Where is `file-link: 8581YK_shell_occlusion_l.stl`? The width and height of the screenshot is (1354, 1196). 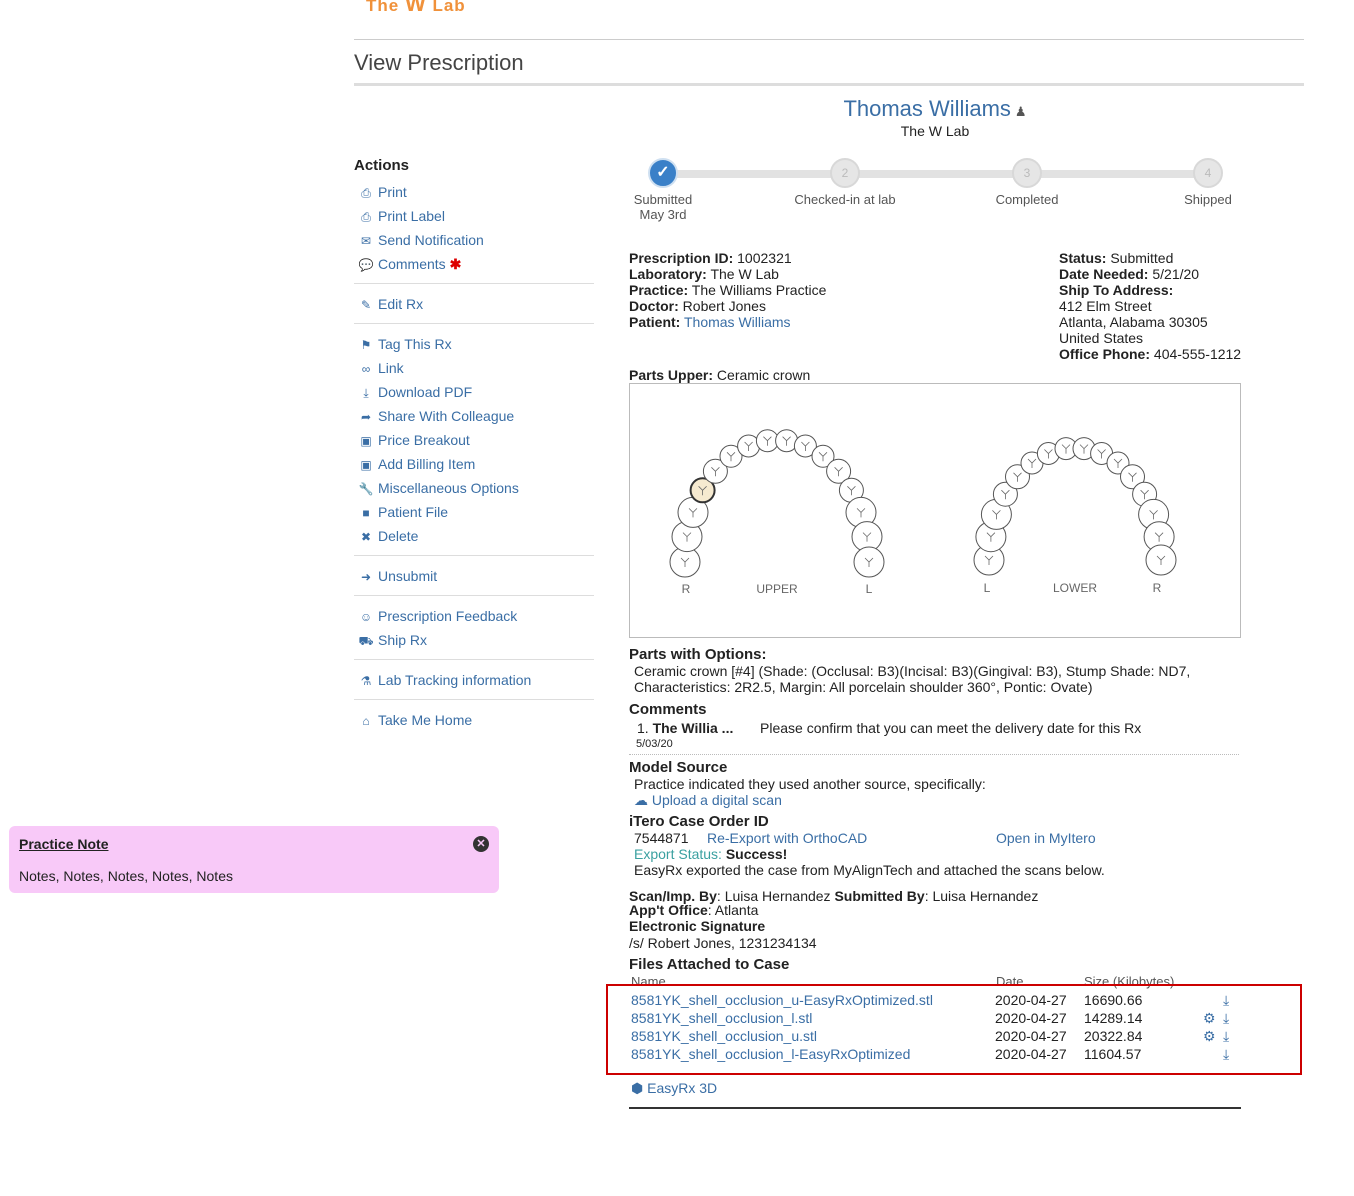
file-link: 8581YK_shell_occlusion_l.stl is located at coordinates (721, 1018).